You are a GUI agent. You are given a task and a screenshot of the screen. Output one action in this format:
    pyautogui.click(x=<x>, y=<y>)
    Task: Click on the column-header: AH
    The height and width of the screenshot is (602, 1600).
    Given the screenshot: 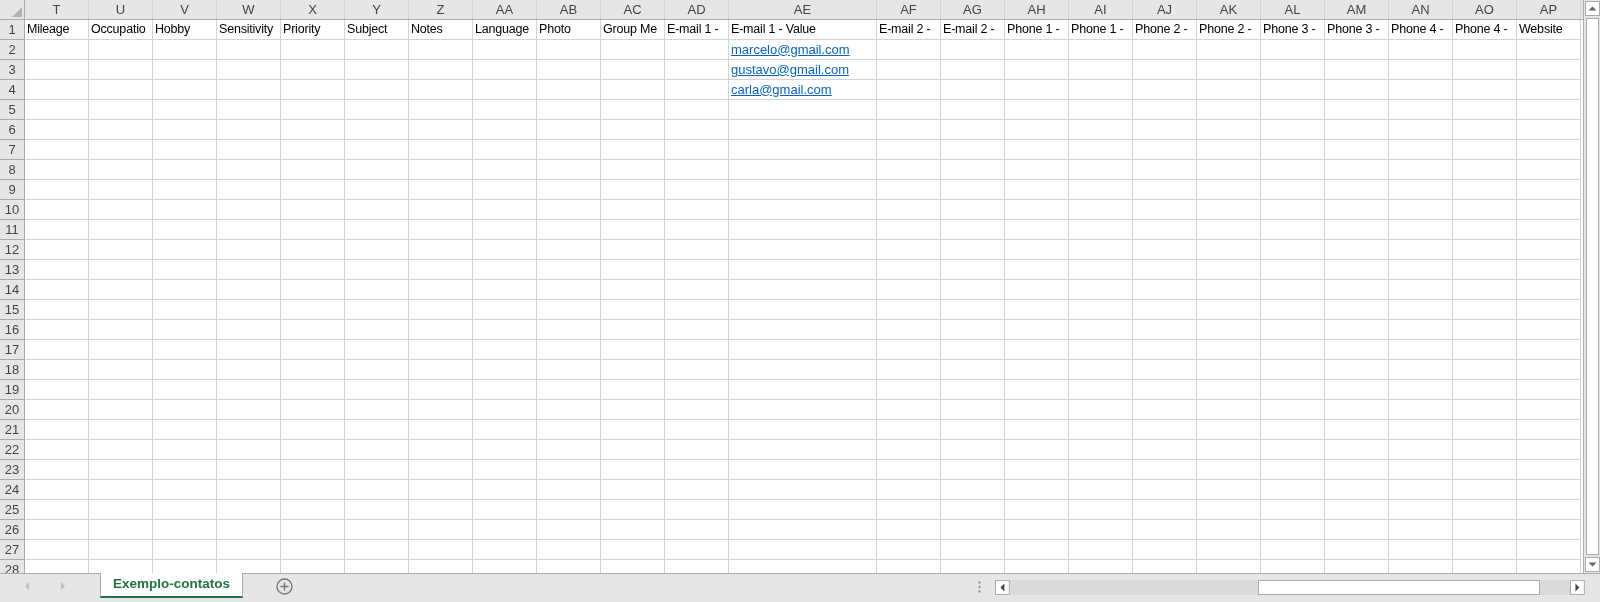 What is the action you would take?
    pyautogui.click(x=1037, y=9)
    